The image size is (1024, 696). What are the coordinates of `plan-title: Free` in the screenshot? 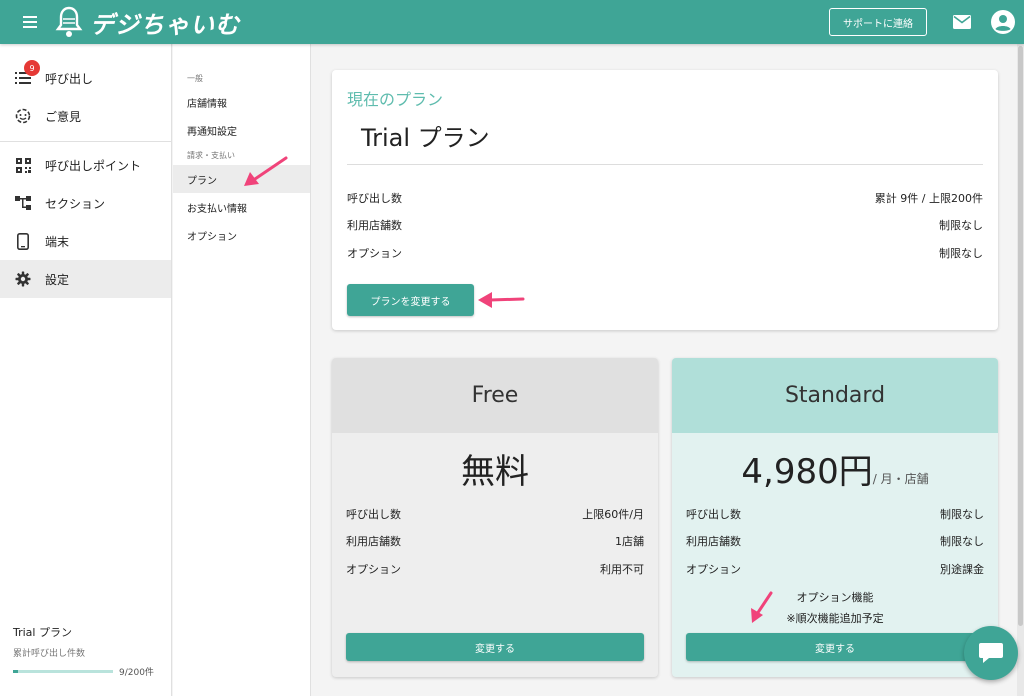 It's located at (495, 395).